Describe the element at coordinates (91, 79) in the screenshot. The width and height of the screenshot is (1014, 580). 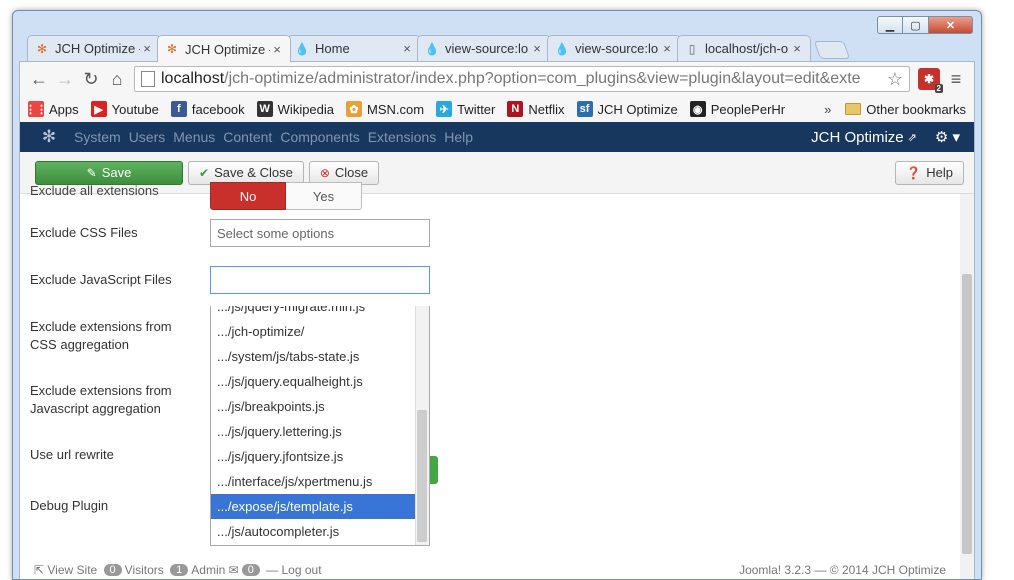
I see `reload-icon: ↻` at that location.